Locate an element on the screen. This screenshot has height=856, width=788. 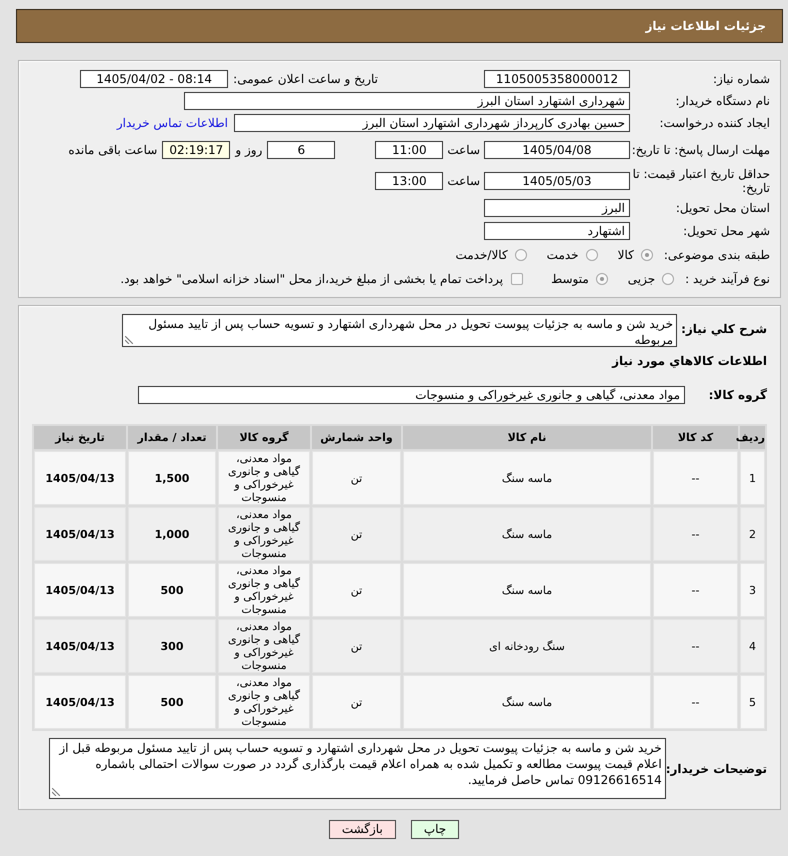
checkbox is located at coordinates (517, 279).